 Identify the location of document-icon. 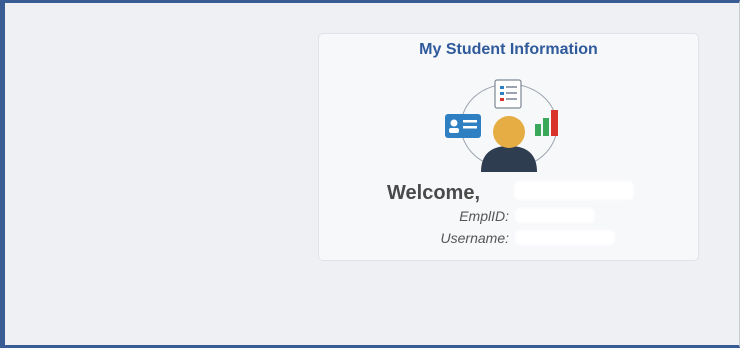
(508, 94).